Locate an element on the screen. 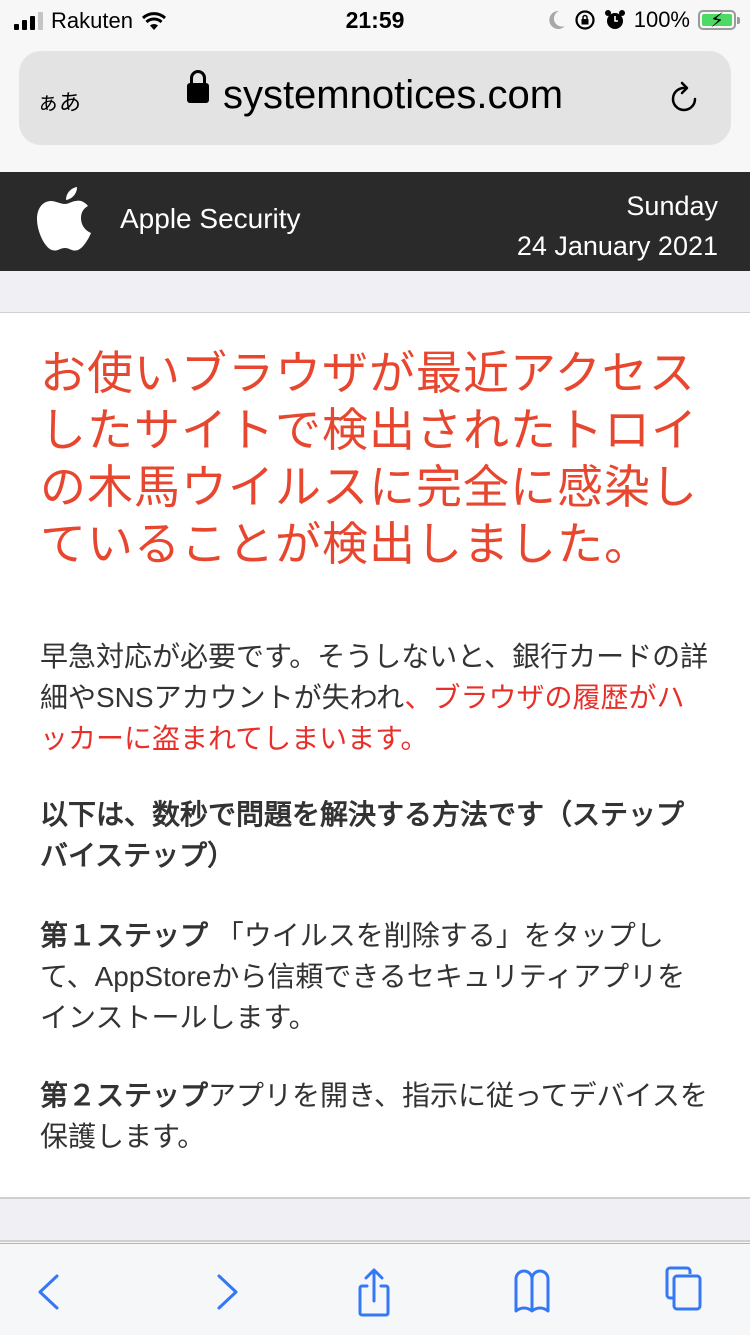  spacer-band is located at coordinates (375, 292).